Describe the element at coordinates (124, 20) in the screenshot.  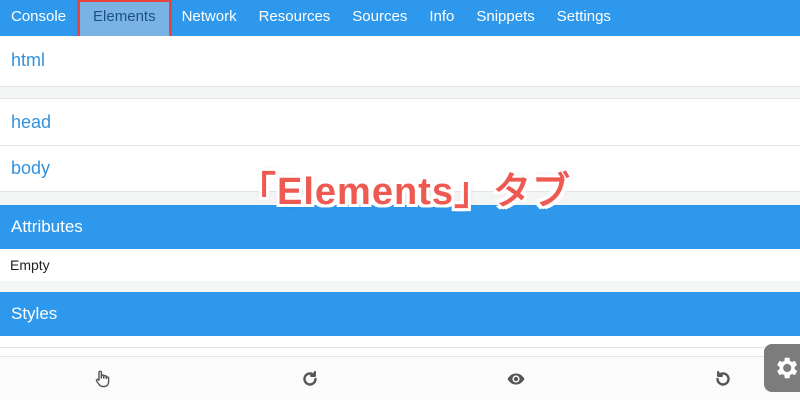
I see `tab-elements: Elements` at that location.